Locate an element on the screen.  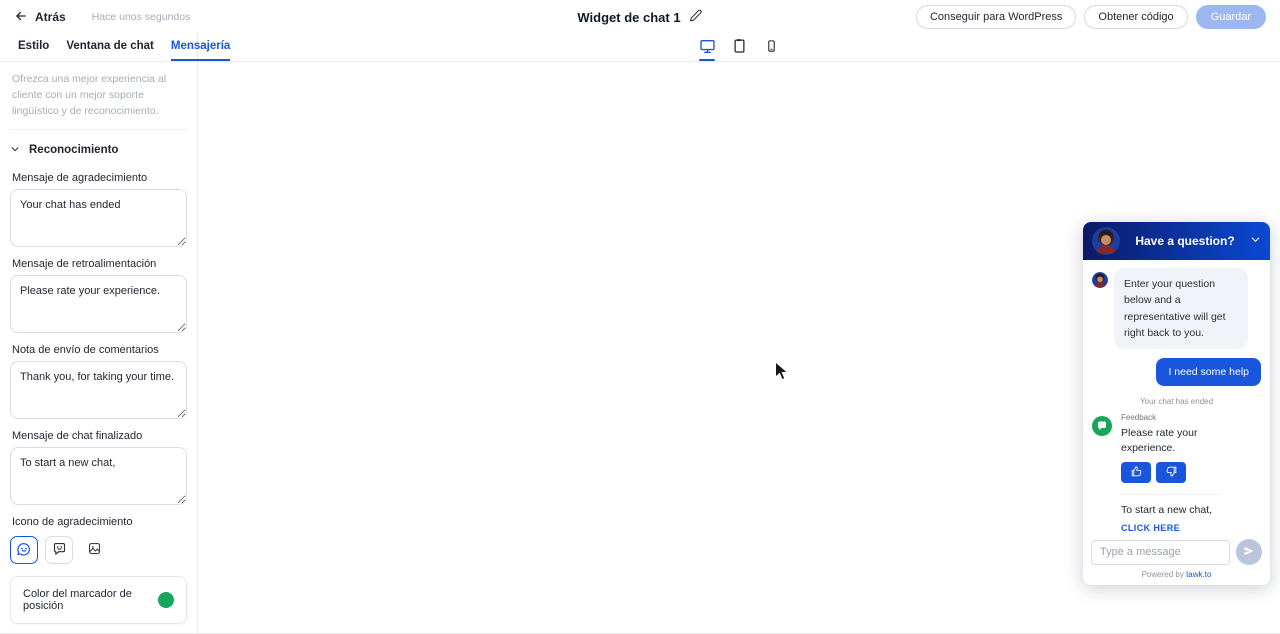
wordpress-button: Conseguir para WordPress is located at coordinates (996, 17).